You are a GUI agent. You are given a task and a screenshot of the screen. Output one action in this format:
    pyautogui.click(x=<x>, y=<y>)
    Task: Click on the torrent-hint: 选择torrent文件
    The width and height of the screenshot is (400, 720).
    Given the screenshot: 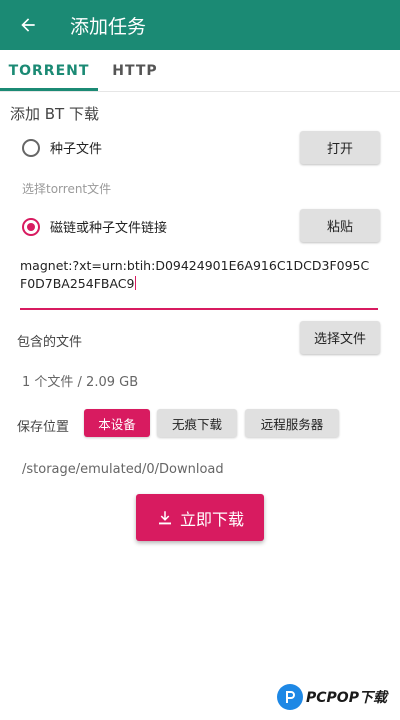 What is the action you would take?
    pyautogui.click(x=67, y=189)
    